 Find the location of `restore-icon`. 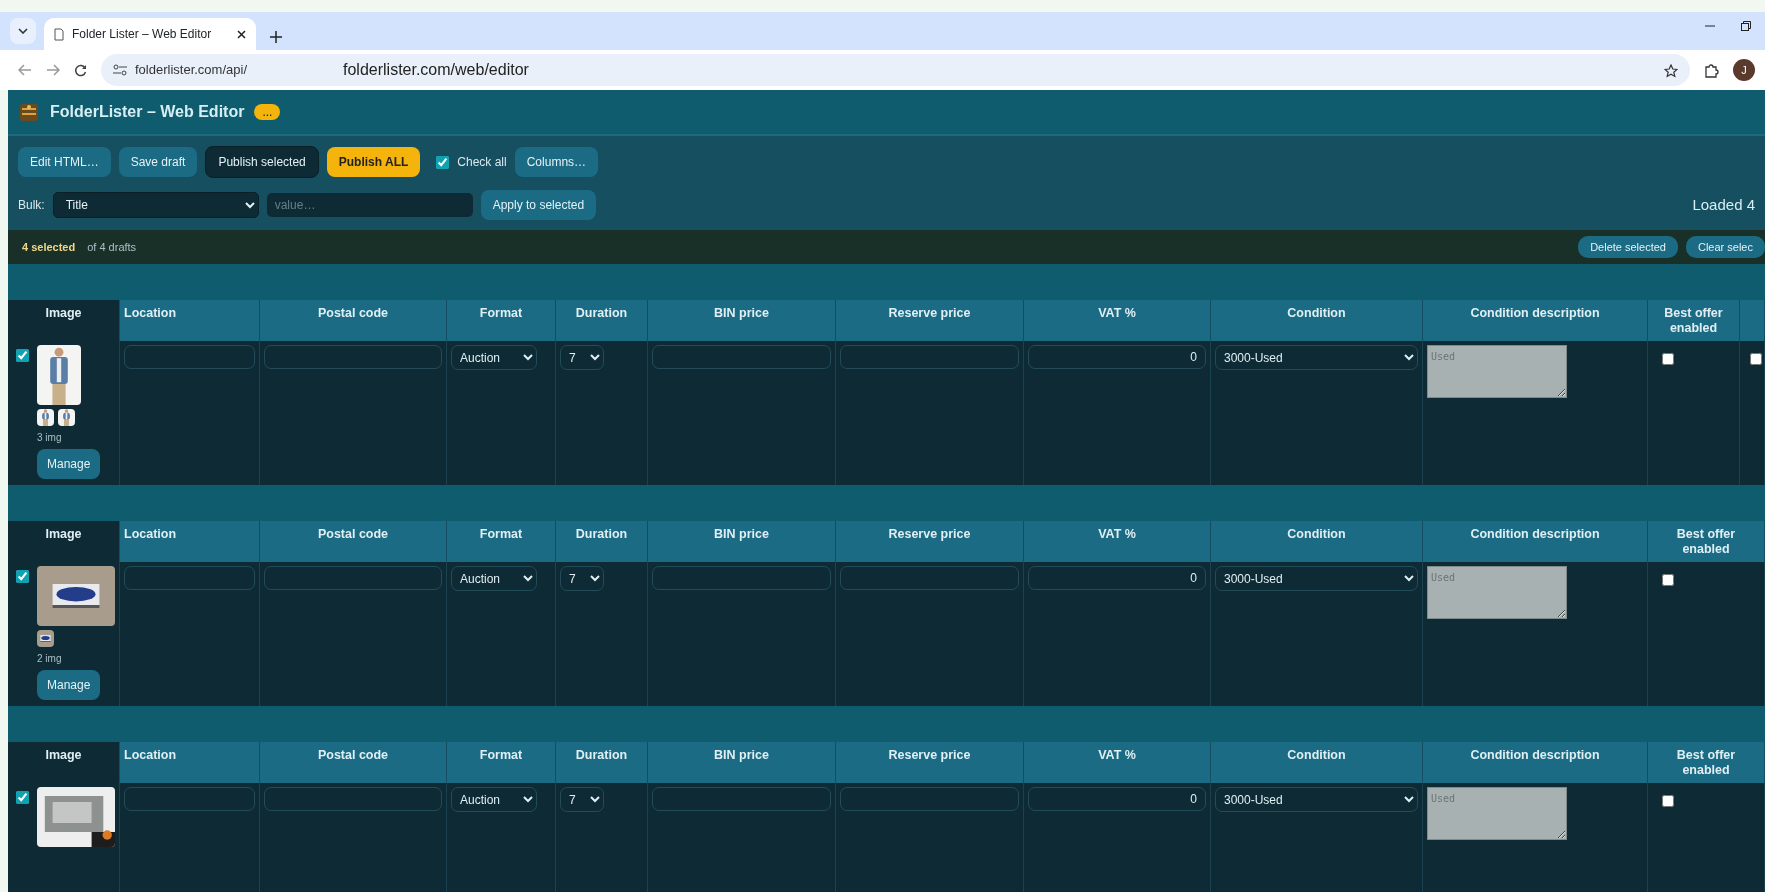

restore-icon is located at coordinates (1746, 26).